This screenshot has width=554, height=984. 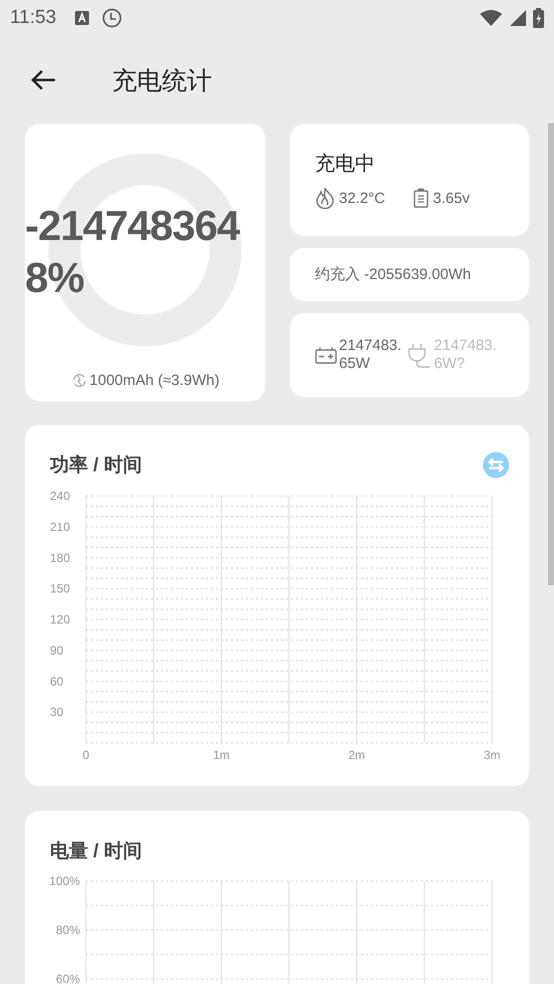 I want to click on charging-state: 充电中, so click(x=345, y=164).